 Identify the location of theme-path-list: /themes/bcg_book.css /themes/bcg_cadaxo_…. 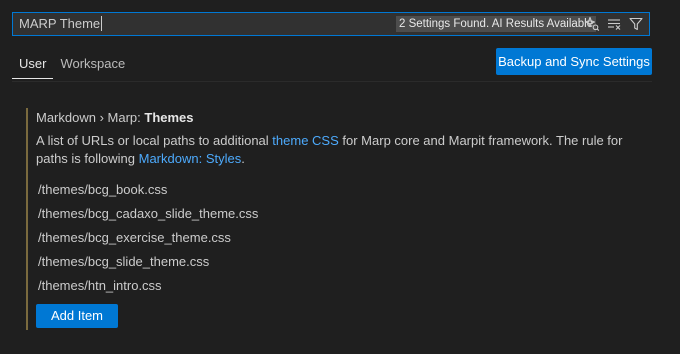
(148, 238).